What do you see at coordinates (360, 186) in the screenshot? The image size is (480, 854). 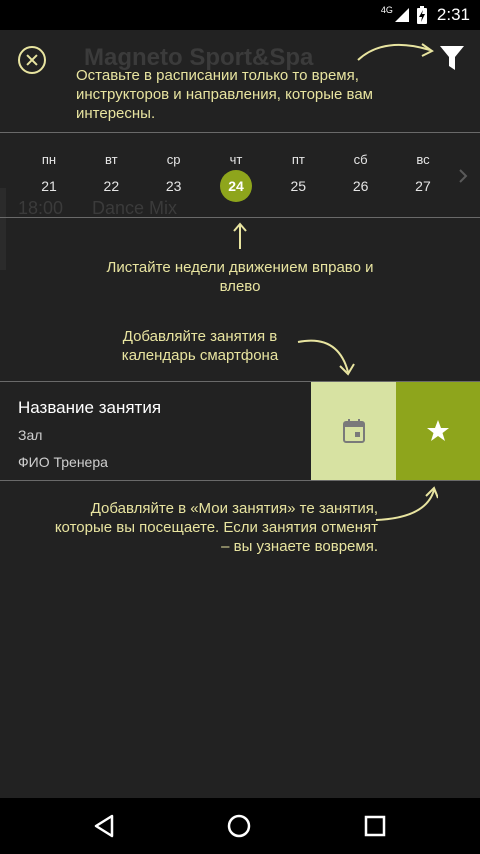 I see `day-number-label: 26` at bounding box center [360, 186].